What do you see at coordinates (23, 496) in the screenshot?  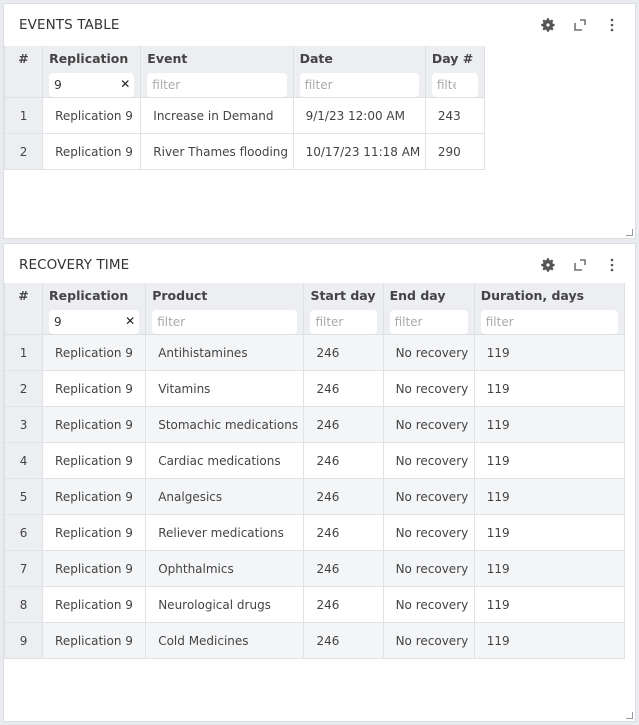 I see `row-number: 5` at bounding box center [23, 496].